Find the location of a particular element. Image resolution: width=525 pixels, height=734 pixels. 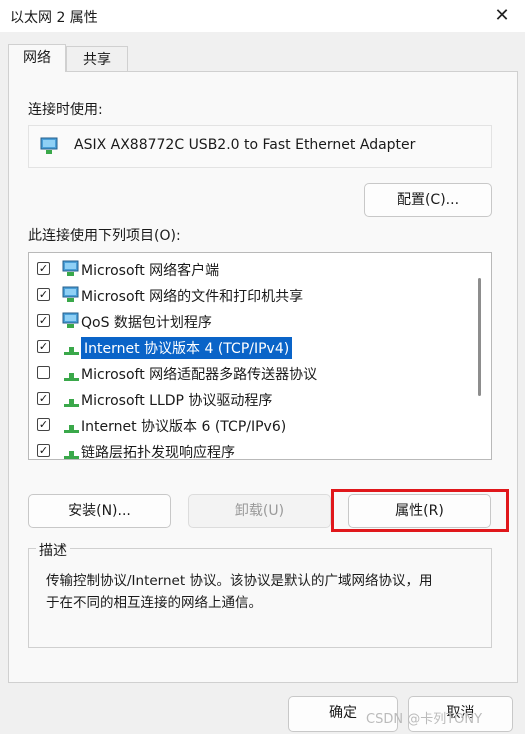

items-label: 此连接使用下列项目(O): is located at coordinates (104, 236).